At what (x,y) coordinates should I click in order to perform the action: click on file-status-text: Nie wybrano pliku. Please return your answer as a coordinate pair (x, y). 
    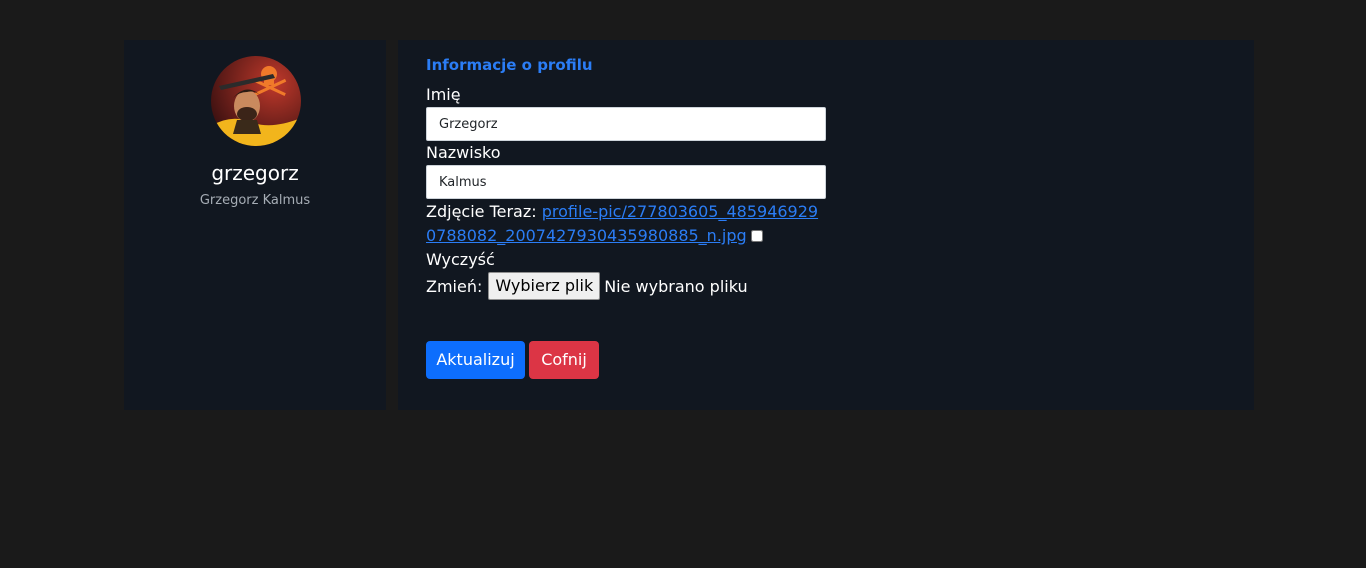
    Looking at the image, I should click on (676, 286).